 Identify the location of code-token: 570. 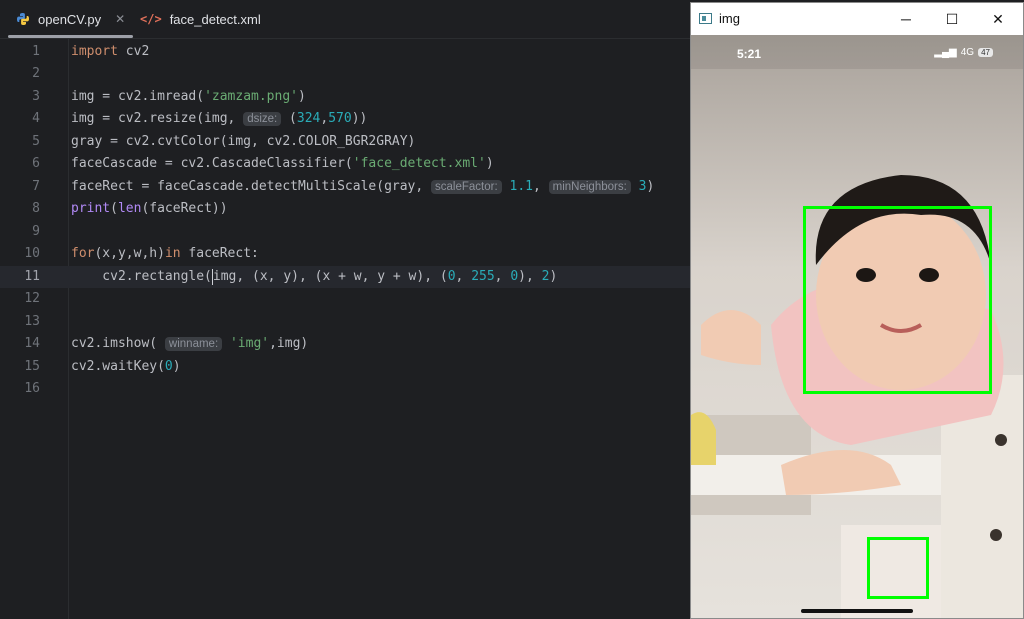
(340, 118).